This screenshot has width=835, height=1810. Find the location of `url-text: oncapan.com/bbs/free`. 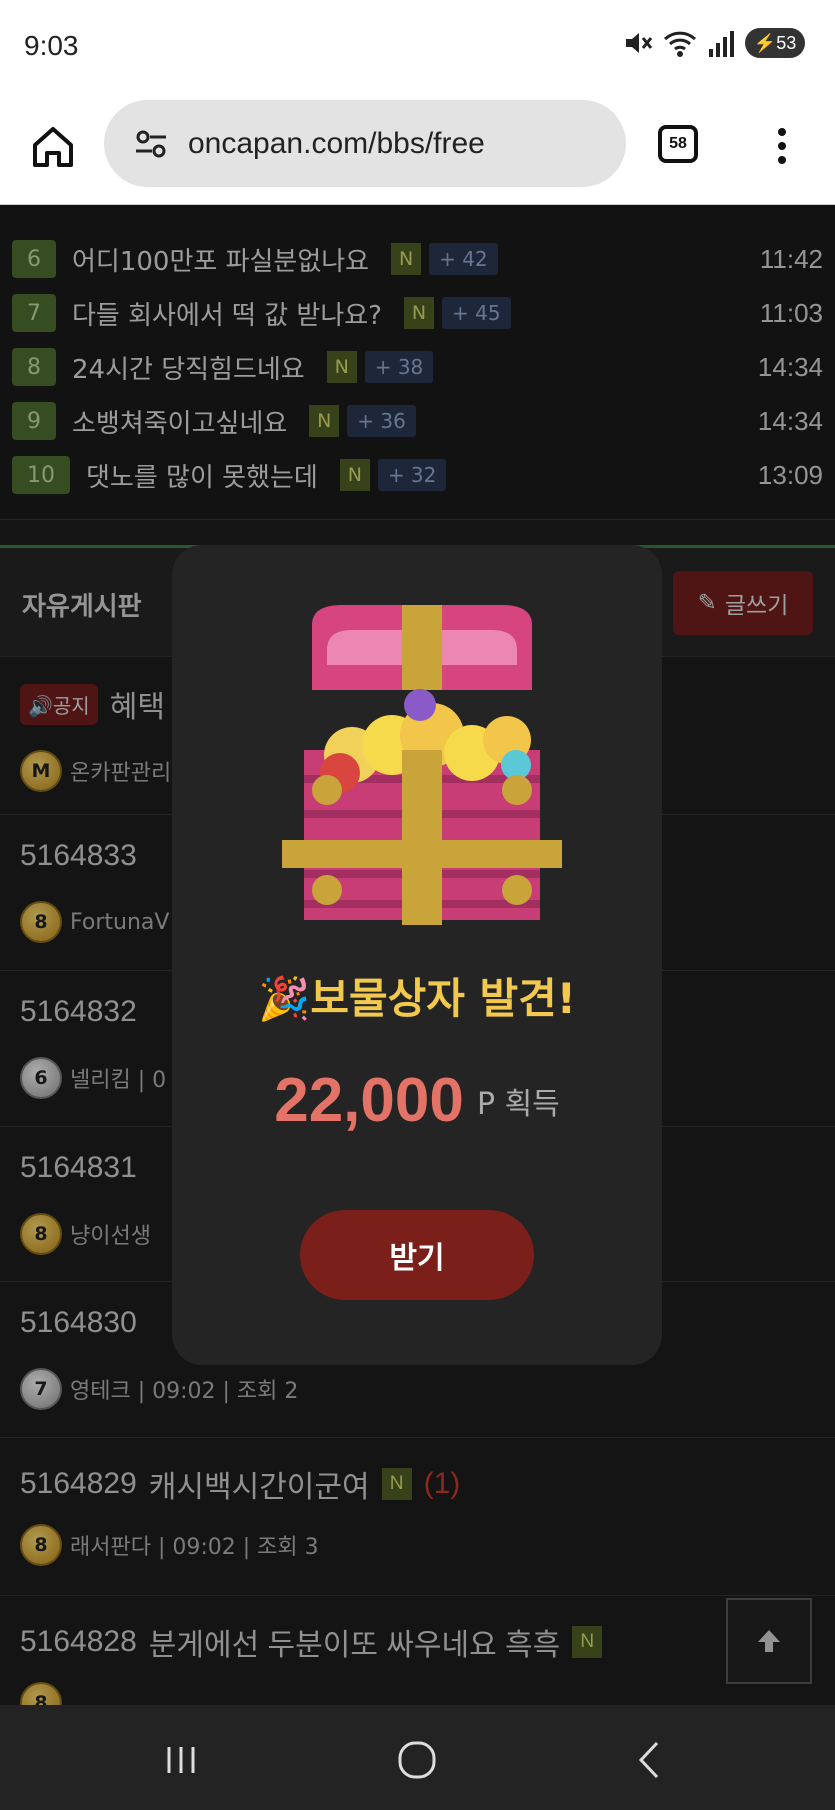

url-text: oncapan.com/bbs/free is located at coordinates (336, 143).